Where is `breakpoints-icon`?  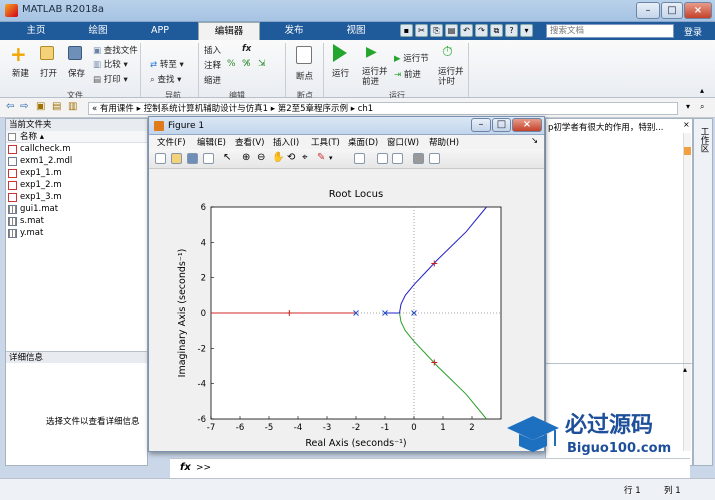 breakpoints-icon is located at coordinates (304, 55).